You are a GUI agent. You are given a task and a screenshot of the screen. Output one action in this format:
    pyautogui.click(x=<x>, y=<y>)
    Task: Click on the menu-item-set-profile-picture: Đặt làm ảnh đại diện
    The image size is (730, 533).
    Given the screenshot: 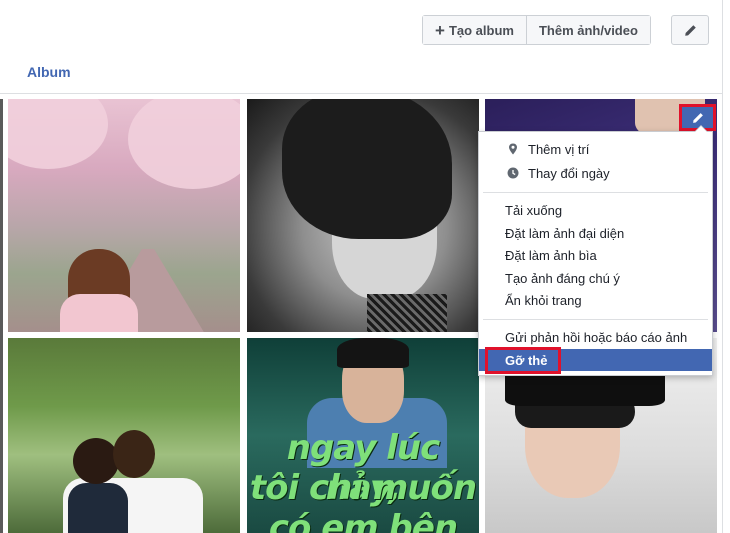 What is the action you would take?
    pyautogui.click(x=595, y=233)
    